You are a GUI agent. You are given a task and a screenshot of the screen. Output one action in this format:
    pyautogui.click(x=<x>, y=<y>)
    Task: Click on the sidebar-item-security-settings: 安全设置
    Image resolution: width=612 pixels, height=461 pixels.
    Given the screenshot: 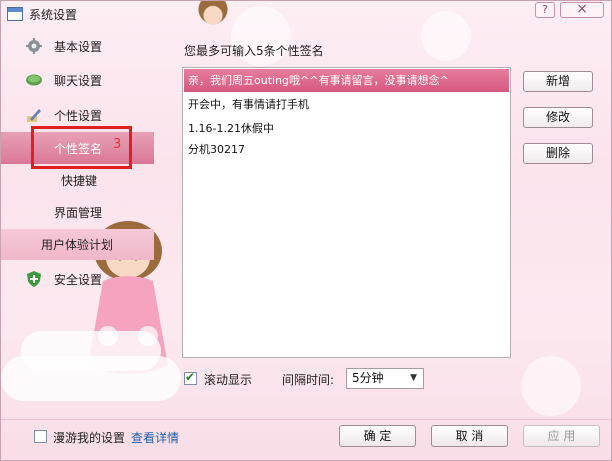 What is the action you would take?
    pyautogui.click(x=77, y=279)
    